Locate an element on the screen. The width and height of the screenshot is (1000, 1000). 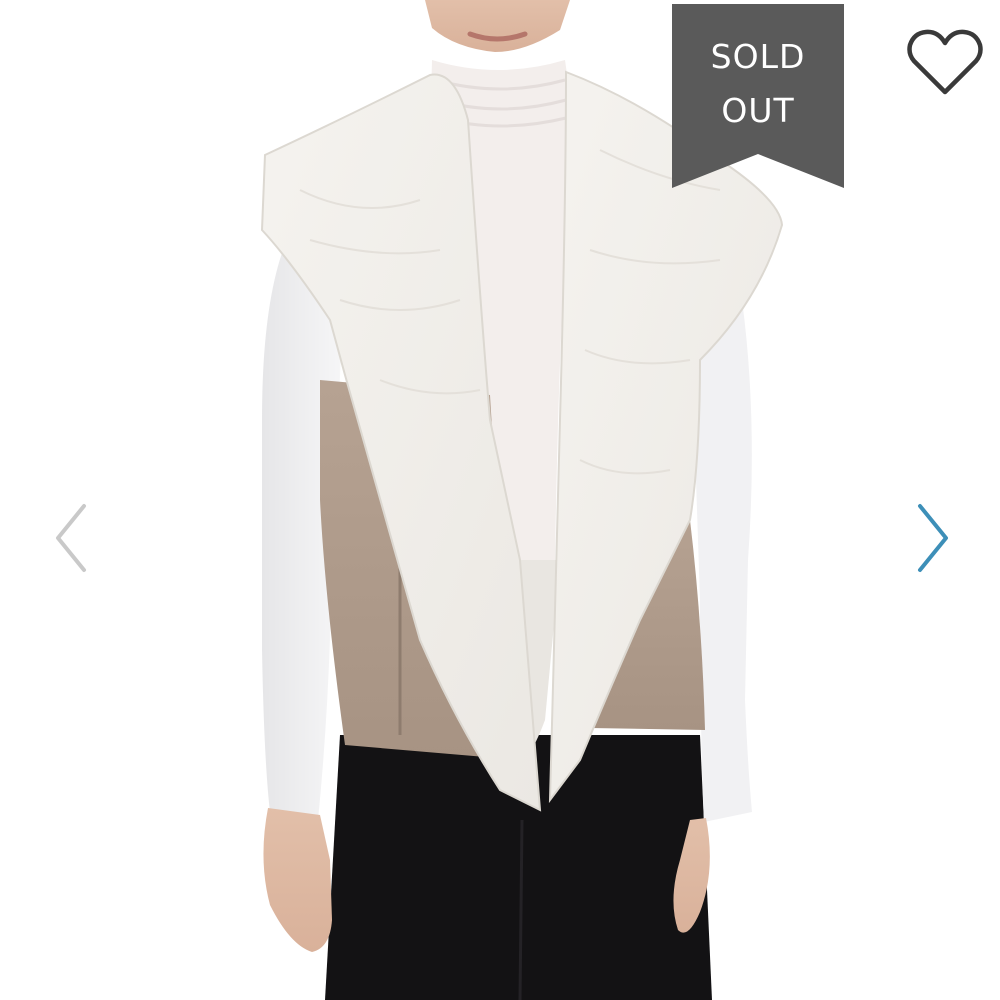
next-image-button is located at coordinates (932, 540).